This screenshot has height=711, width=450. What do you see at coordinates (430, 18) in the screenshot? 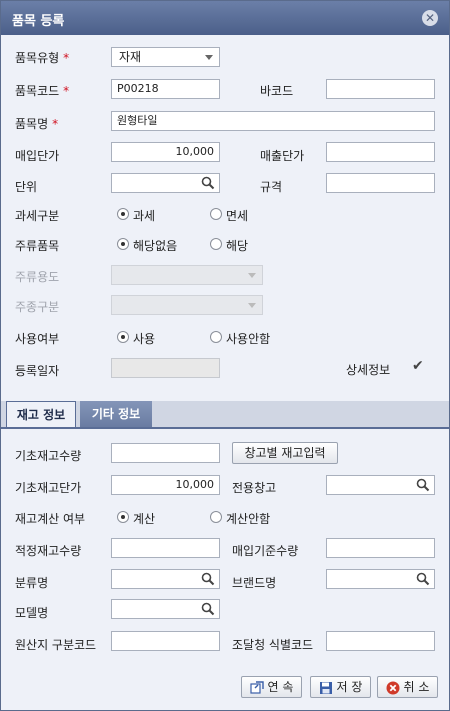
I see `close-icon: ✕` at bounding box center [430, 18].